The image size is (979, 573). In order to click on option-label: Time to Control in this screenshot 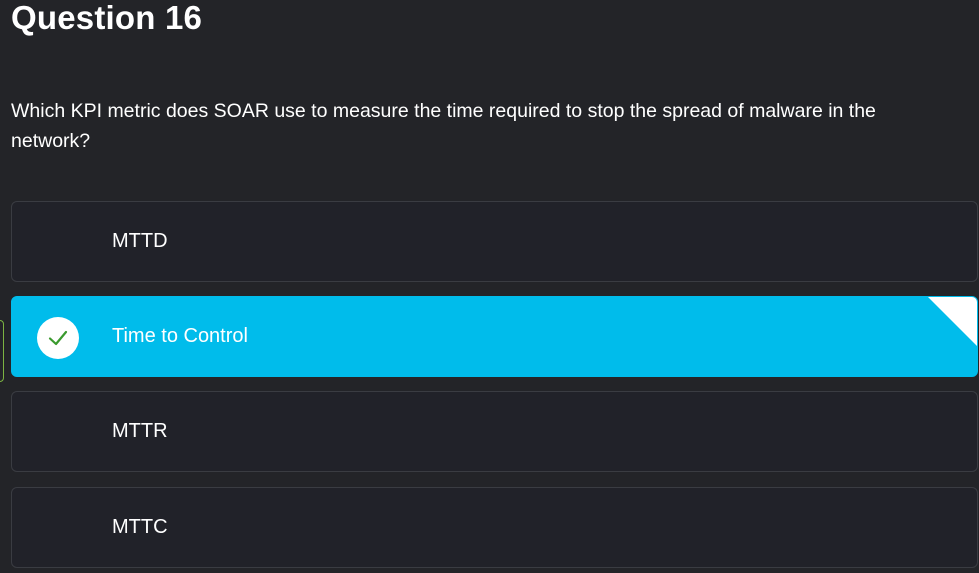, I will do `click(180, 336)`.